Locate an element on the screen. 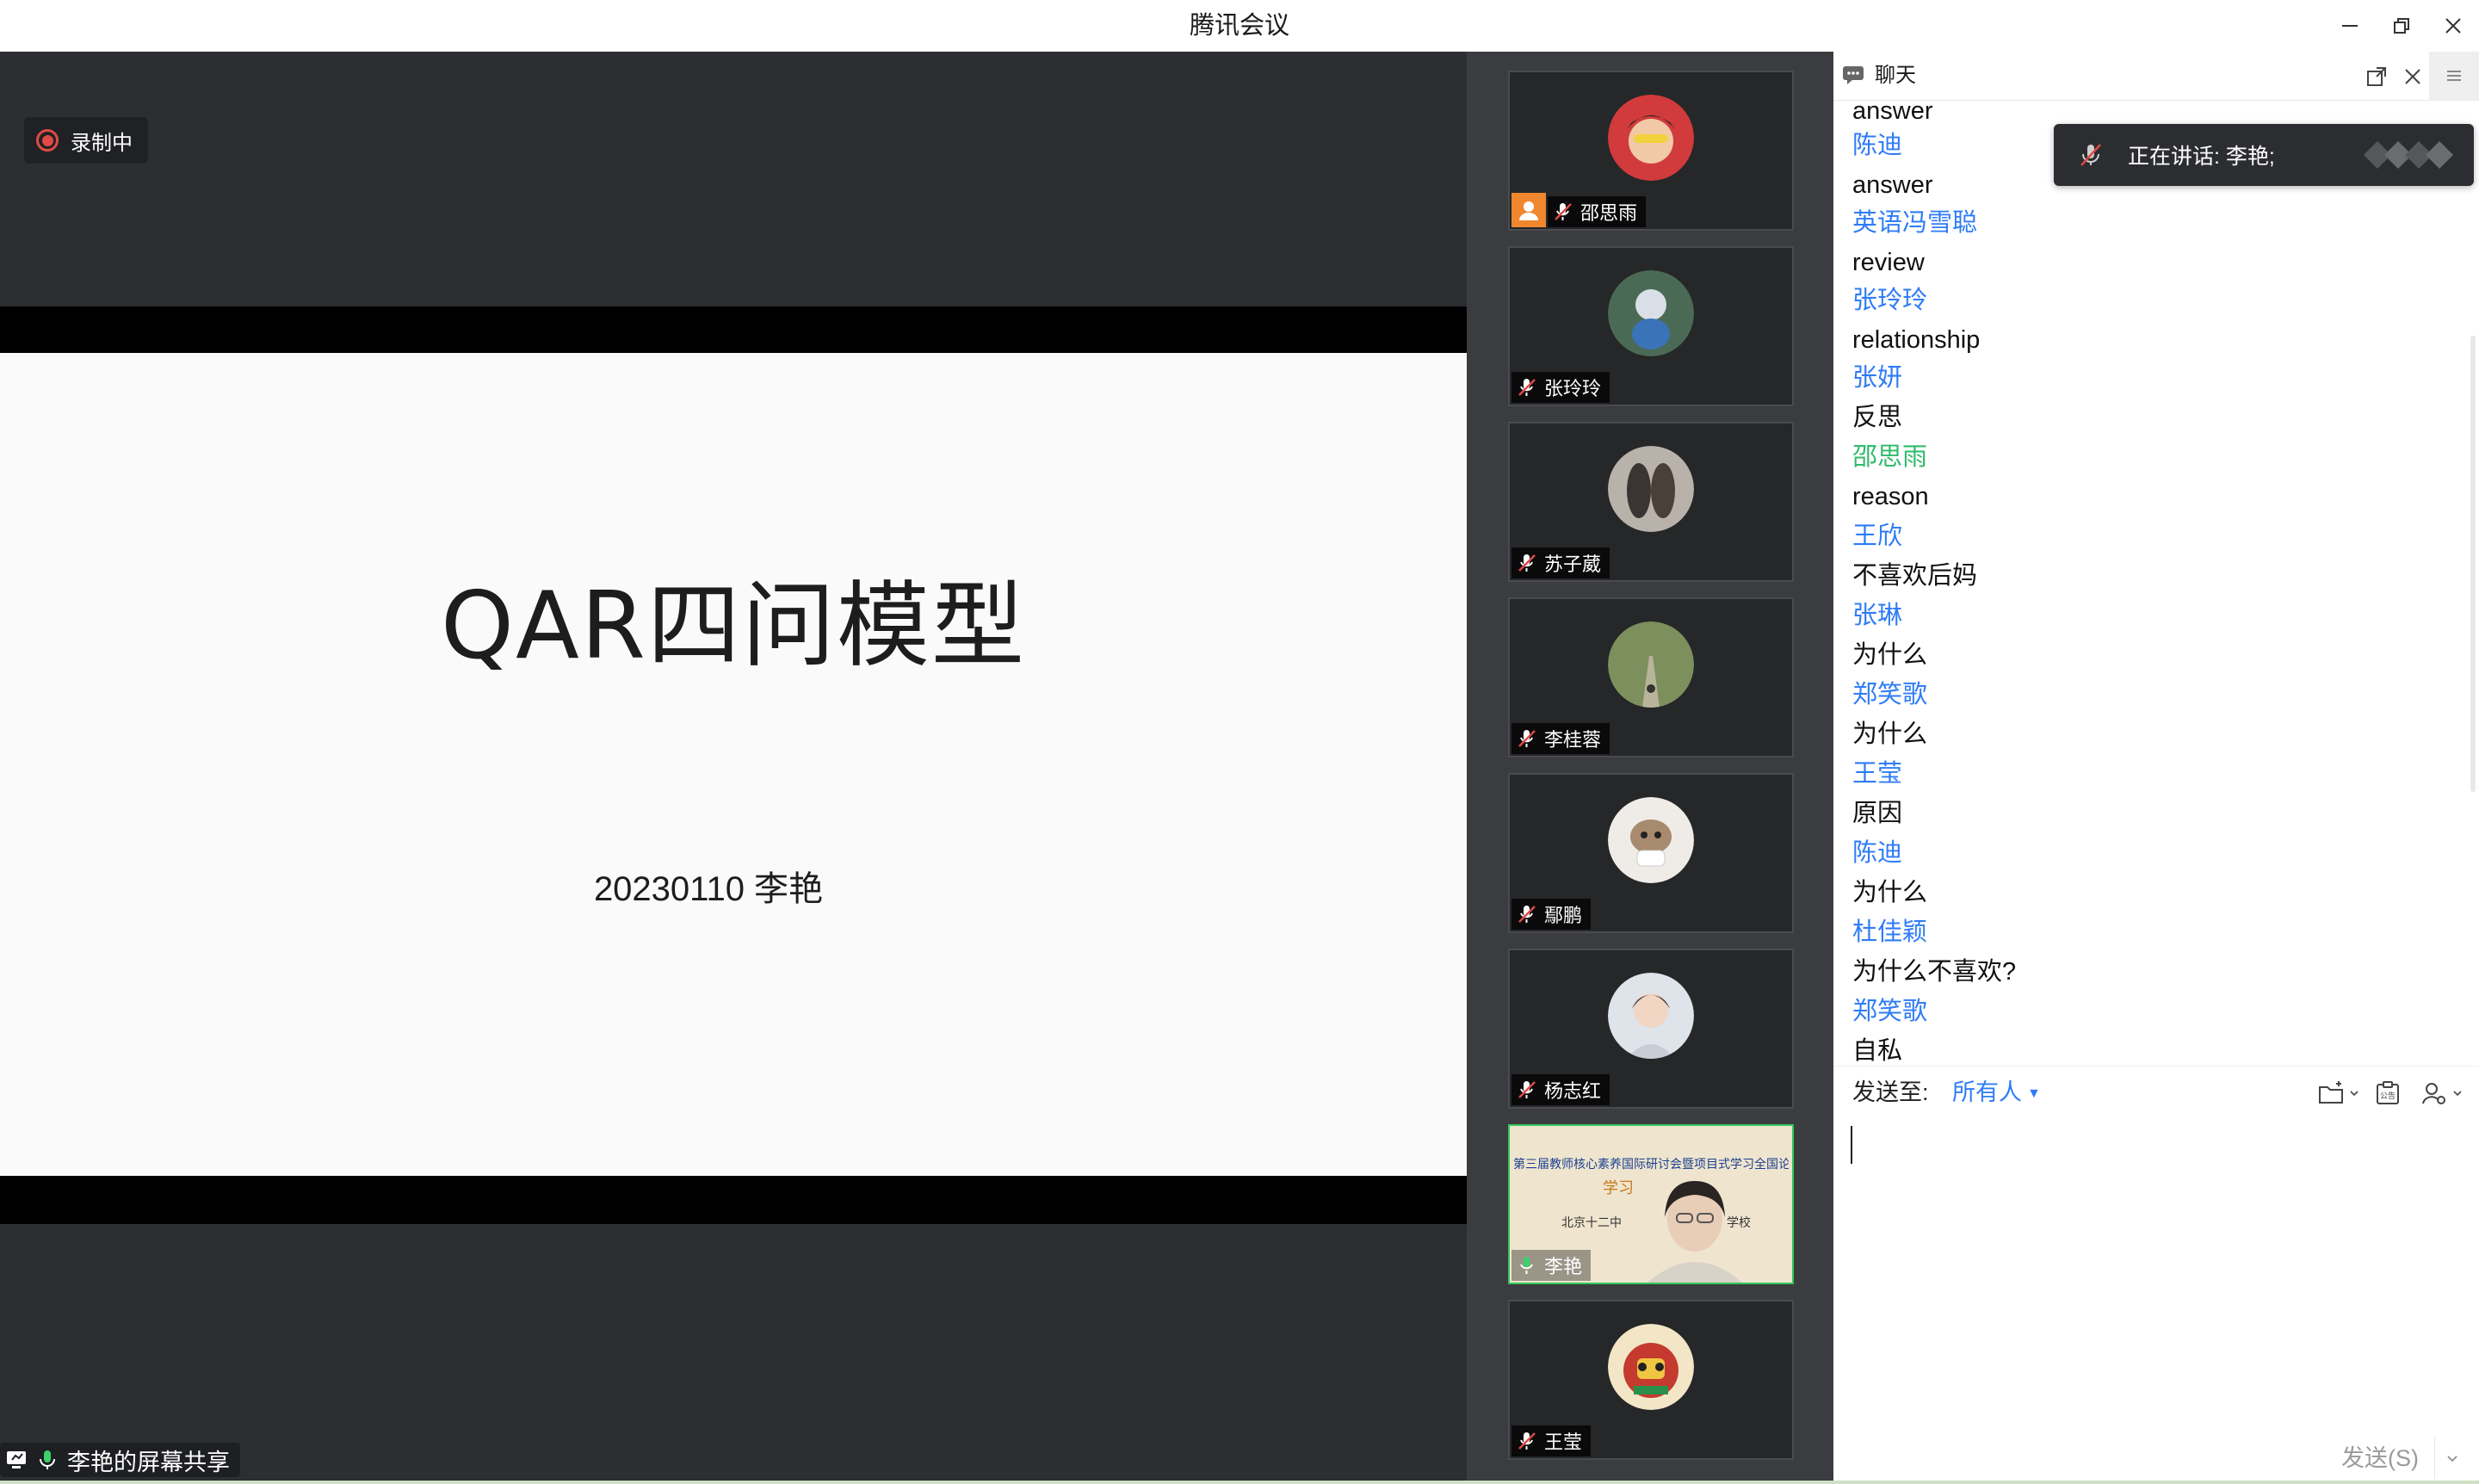 The height and width of the screenshot is (1484, 2479). chat-message: 杜佳颖 为什么不喜欢? is located at coordinates (1934, 952).